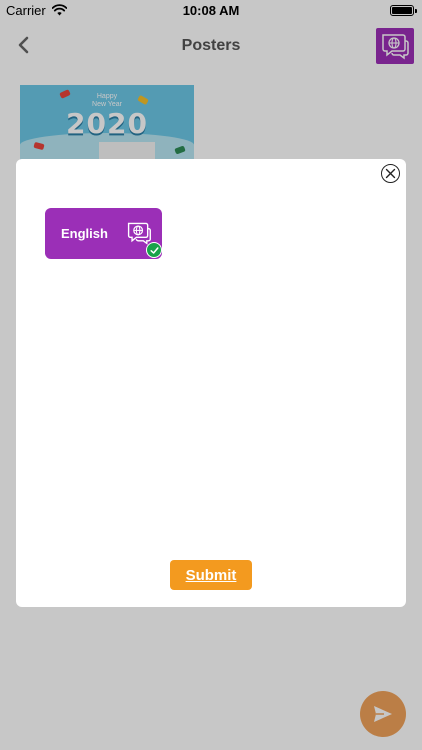 The width and height of the screenshot is (422, 750). I want to click on submit-button: Submit, so click(211, 575).